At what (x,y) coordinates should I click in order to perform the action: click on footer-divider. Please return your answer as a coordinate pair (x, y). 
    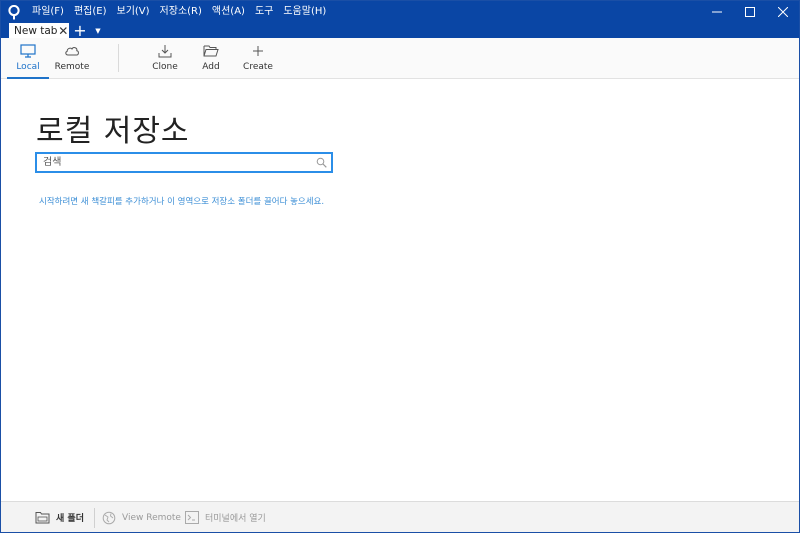
    Looking at the image, I should click on (94, 518).